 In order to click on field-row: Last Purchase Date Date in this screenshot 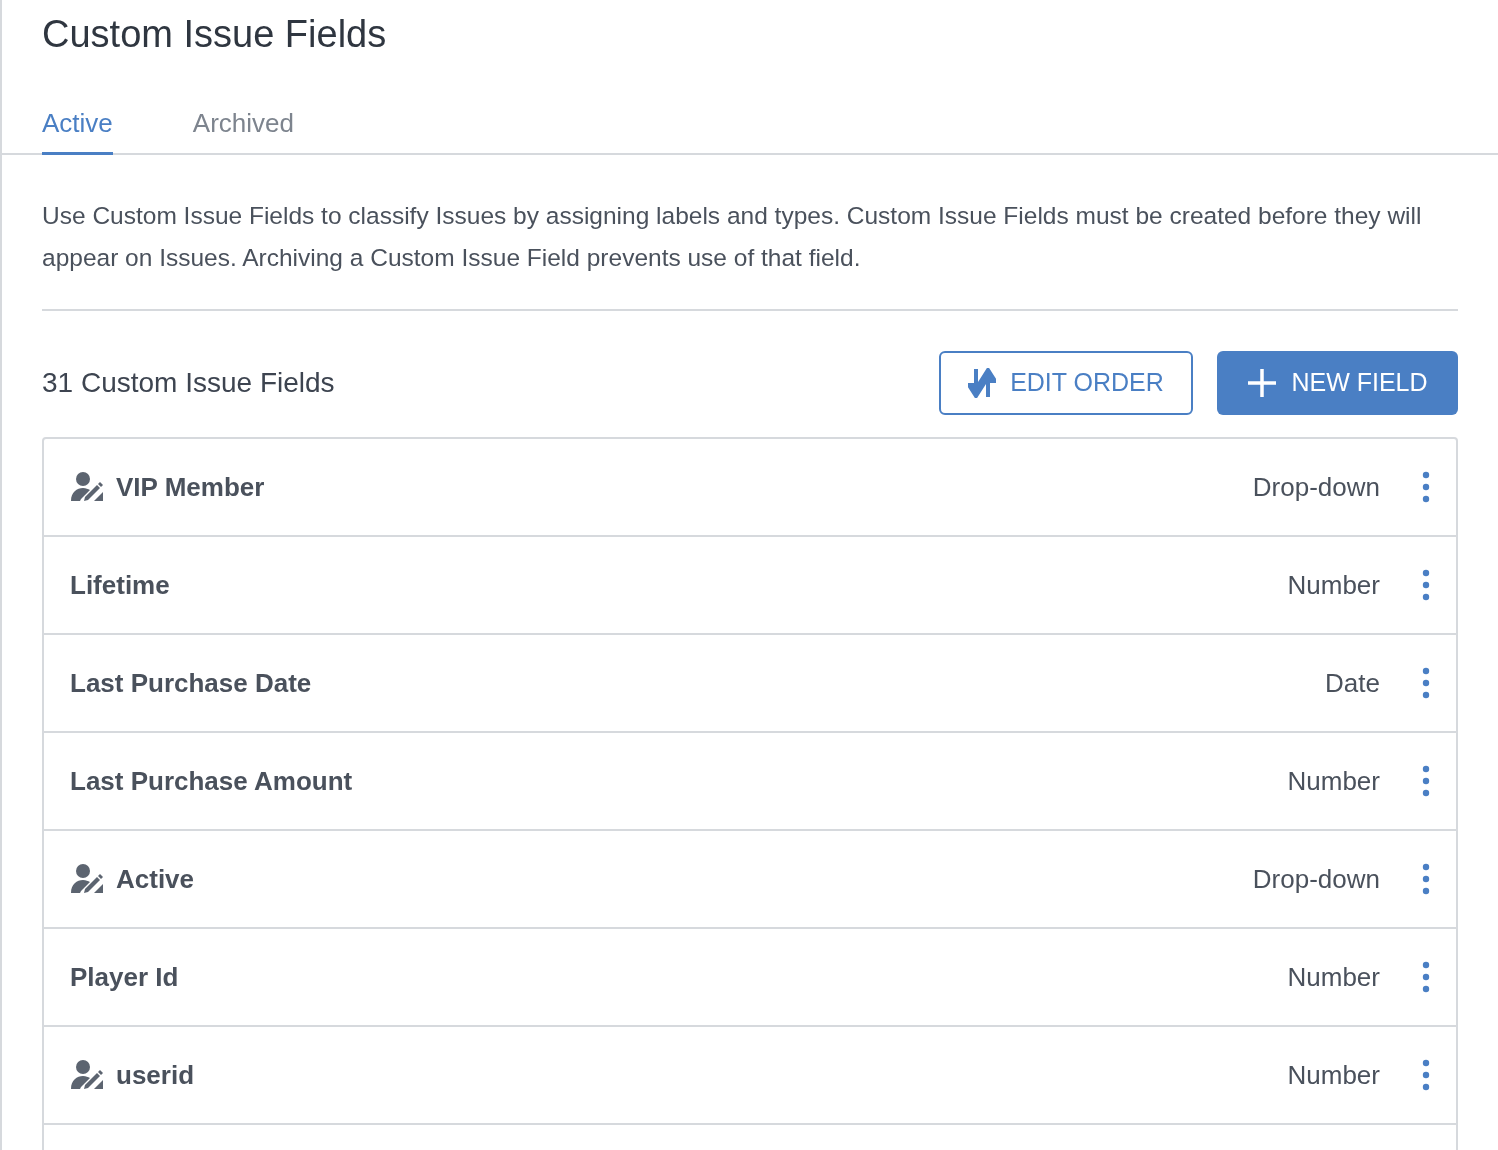, I will do `click(750, 684)`.